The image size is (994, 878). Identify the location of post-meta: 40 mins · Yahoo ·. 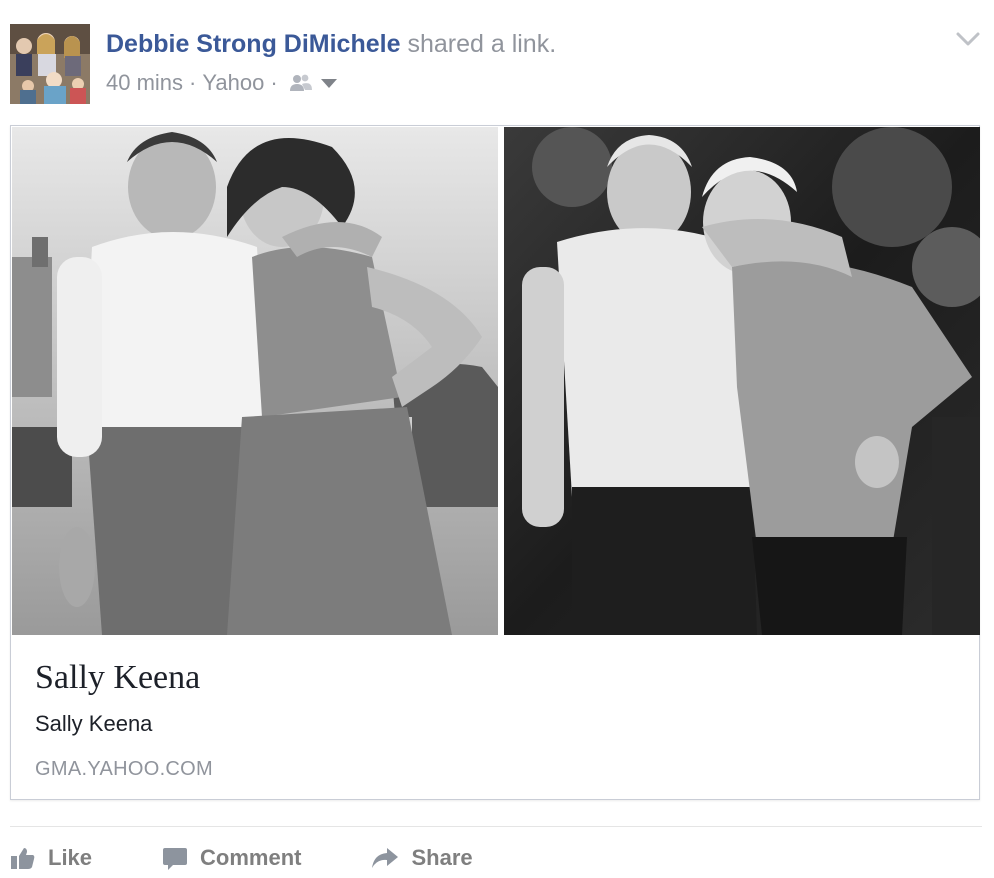
(222, 83).